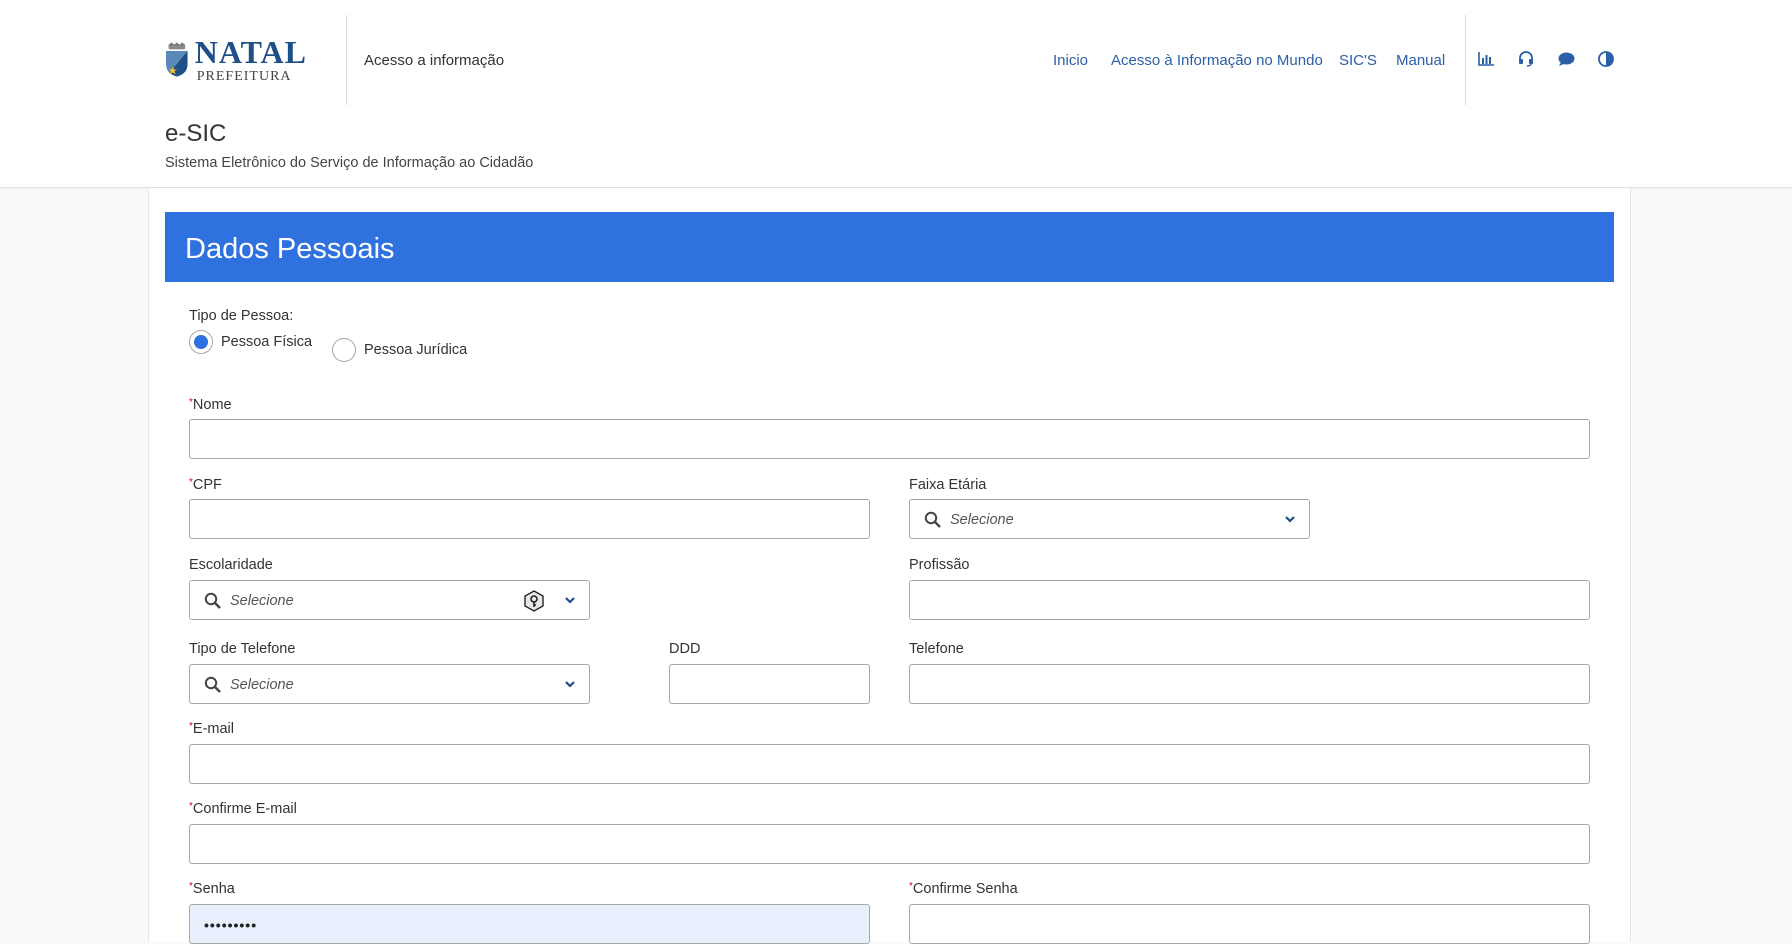 The width and height of the screenshot is (1792, 944). Describe the element at coordinates (1606, 59) in the screenshot. I see `contrast-icon` at that location.